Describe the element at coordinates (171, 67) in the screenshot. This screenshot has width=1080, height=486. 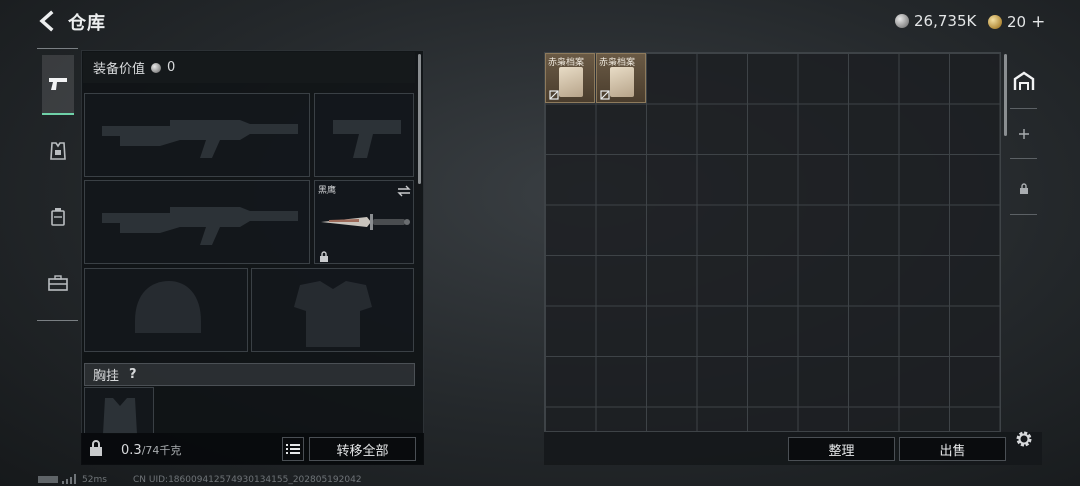
I see `equipment-value-amount: 0` at that location.